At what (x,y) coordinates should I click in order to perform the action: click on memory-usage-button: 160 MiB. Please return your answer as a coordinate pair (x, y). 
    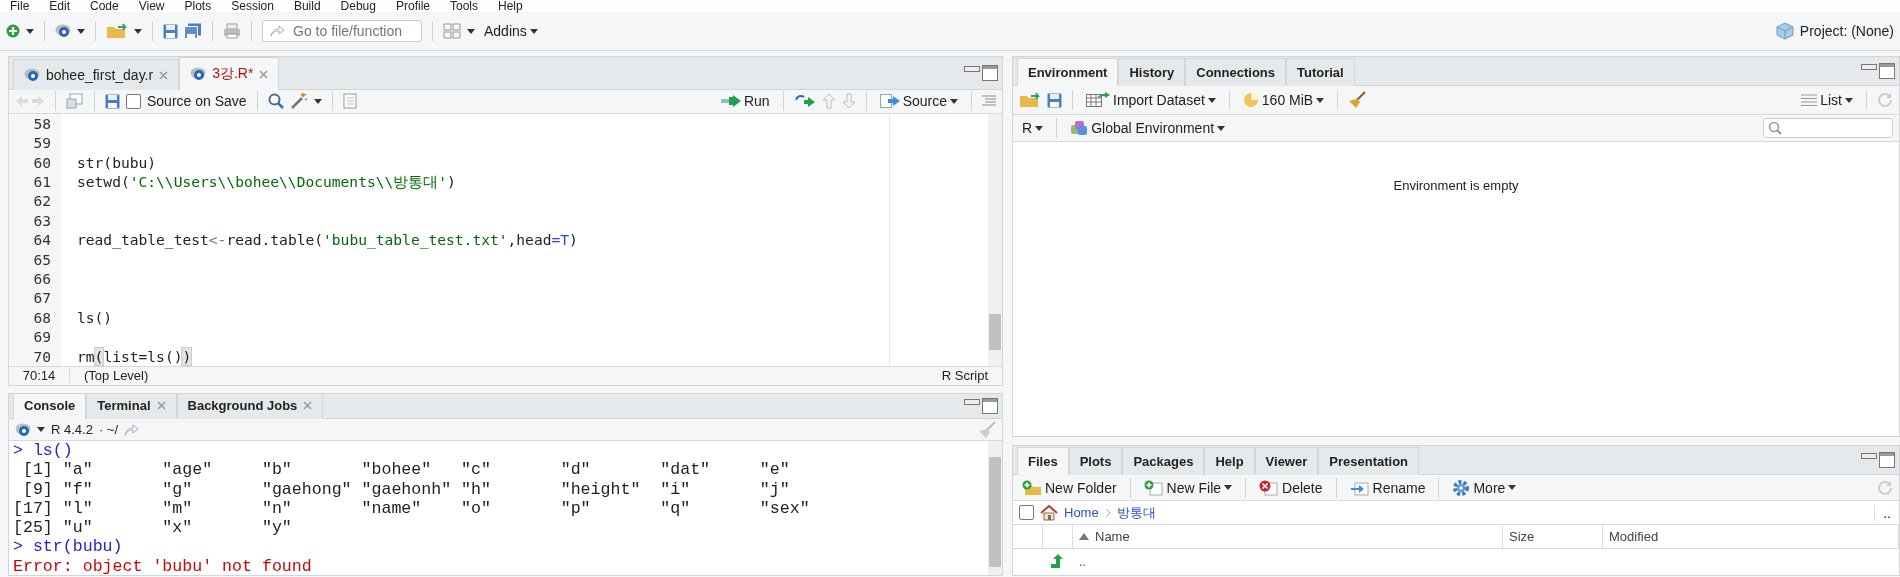
    Looking at the image, I should click on (1283, 100).